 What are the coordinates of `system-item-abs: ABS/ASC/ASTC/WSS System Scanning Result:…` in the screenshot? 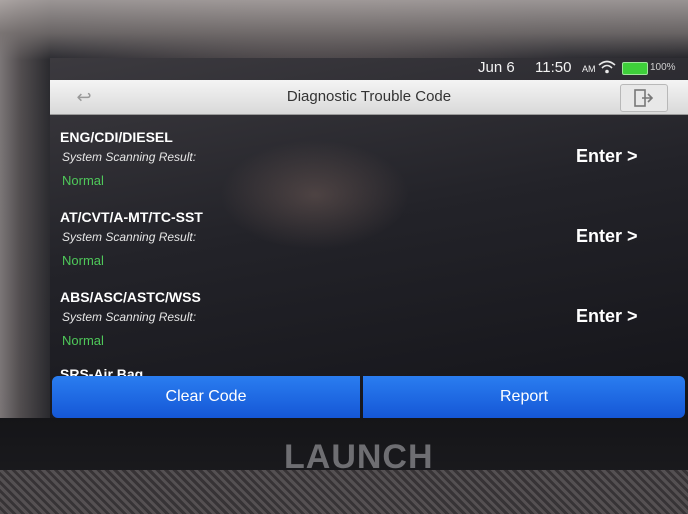 It's located at (369, 324).